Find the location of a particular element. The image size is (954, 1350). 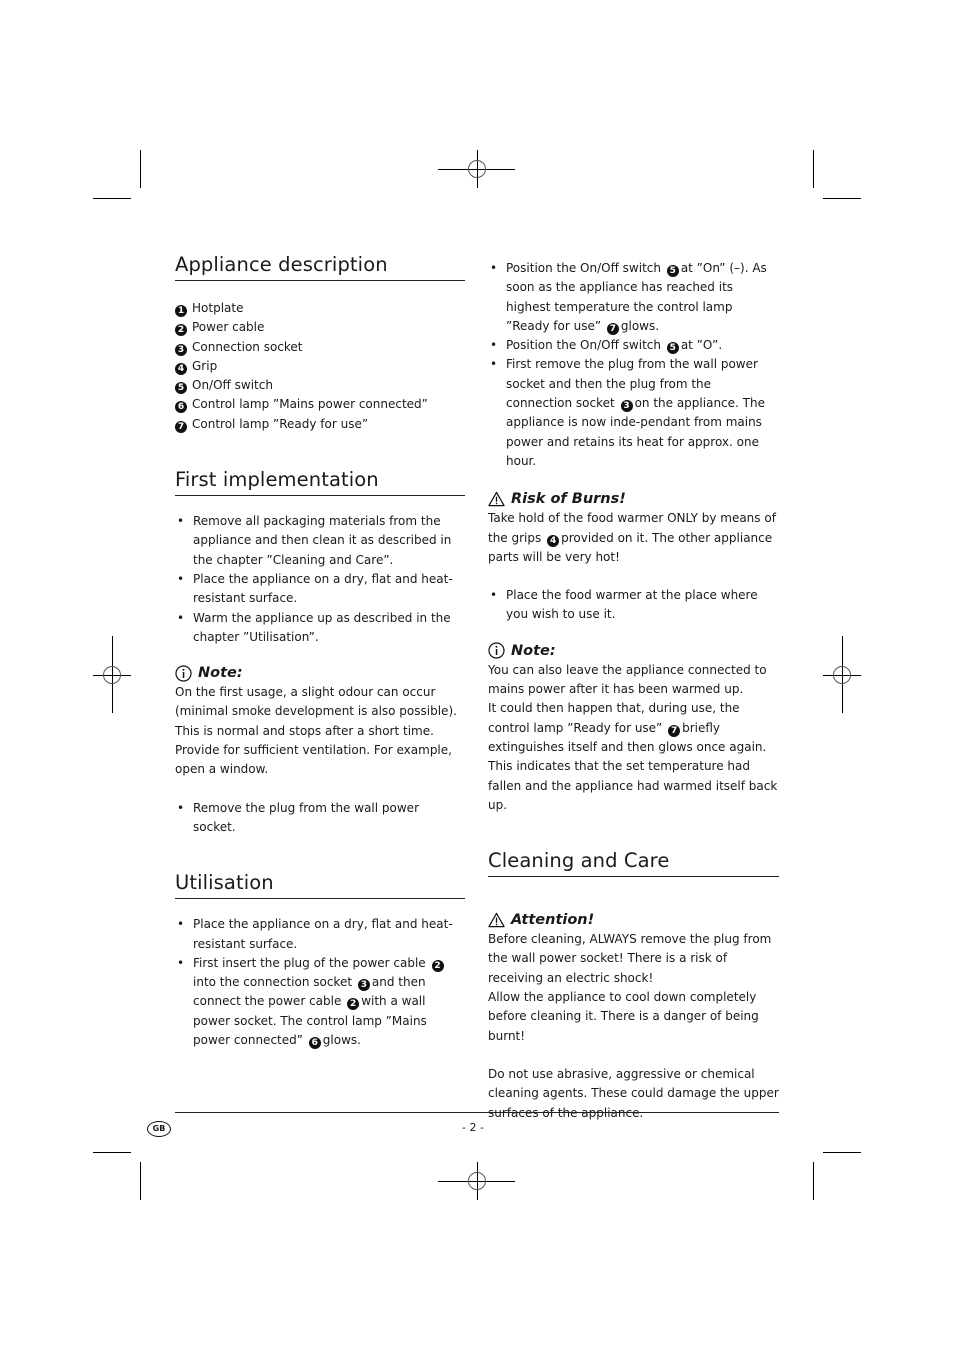

list-item: Position the On/Off switch 5at ”O”. is located at coordinates (633, 346).